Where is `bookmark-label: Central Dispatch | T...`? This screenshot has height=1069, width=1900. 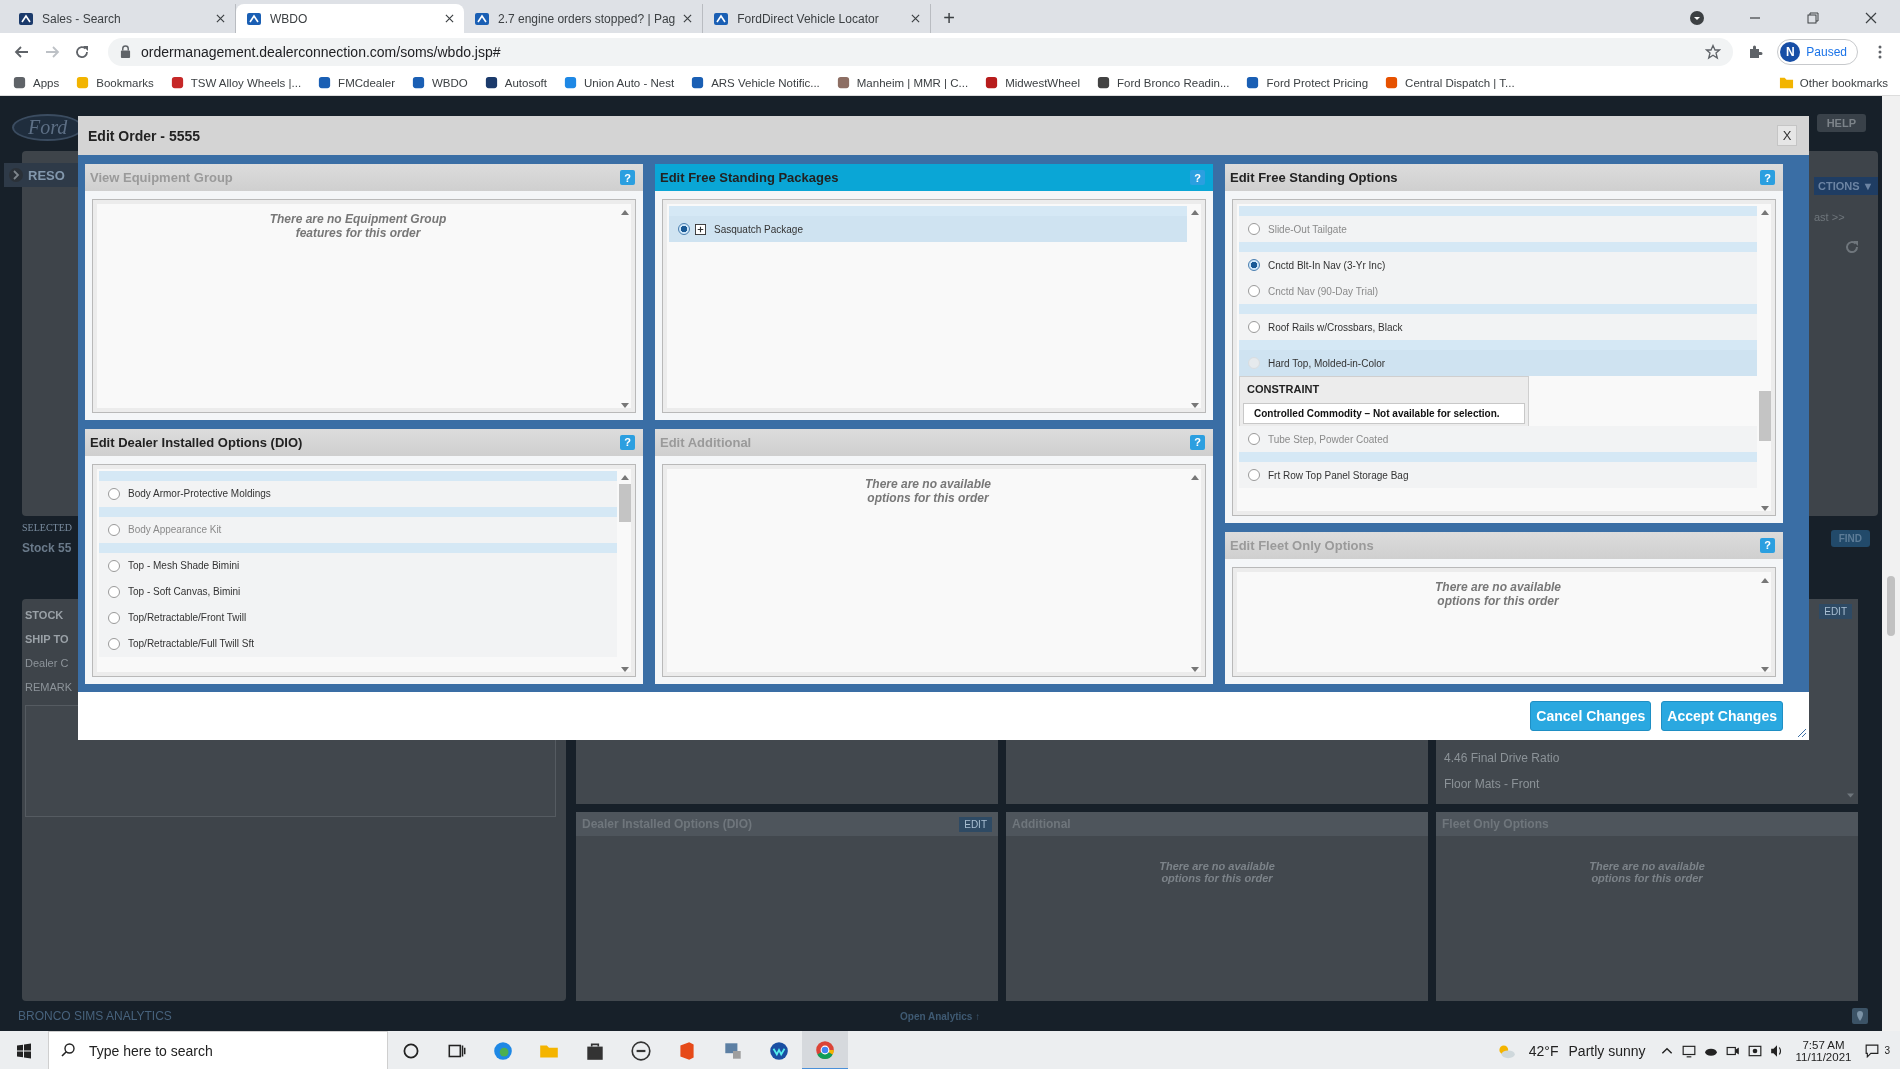
bookmark-label: Central Dispatch | T... is located at coordinates (1460, 82).